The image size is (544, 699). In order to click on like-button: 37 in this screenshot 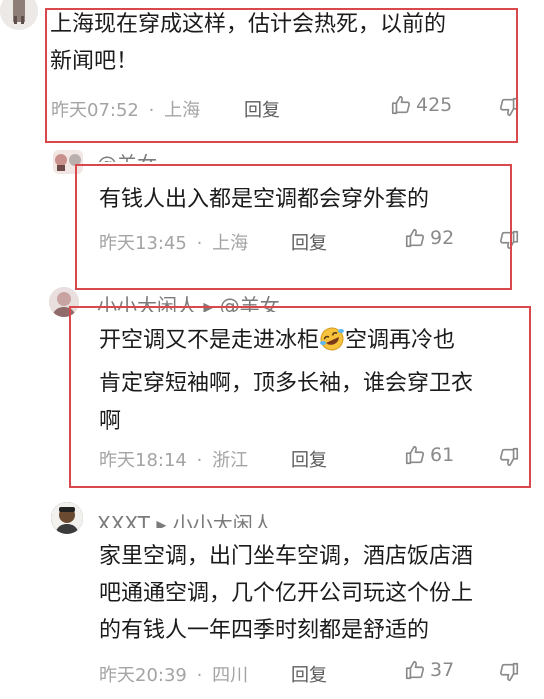, I will do `click(429, 670)`.